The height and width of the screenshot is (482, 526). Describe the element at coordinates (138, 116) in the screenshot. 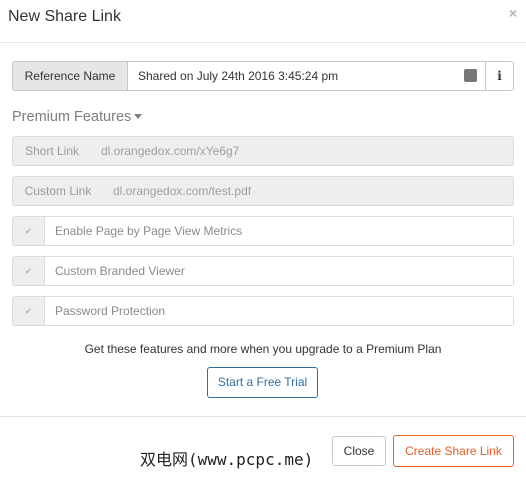

I see `caret-down-icon` at that location.